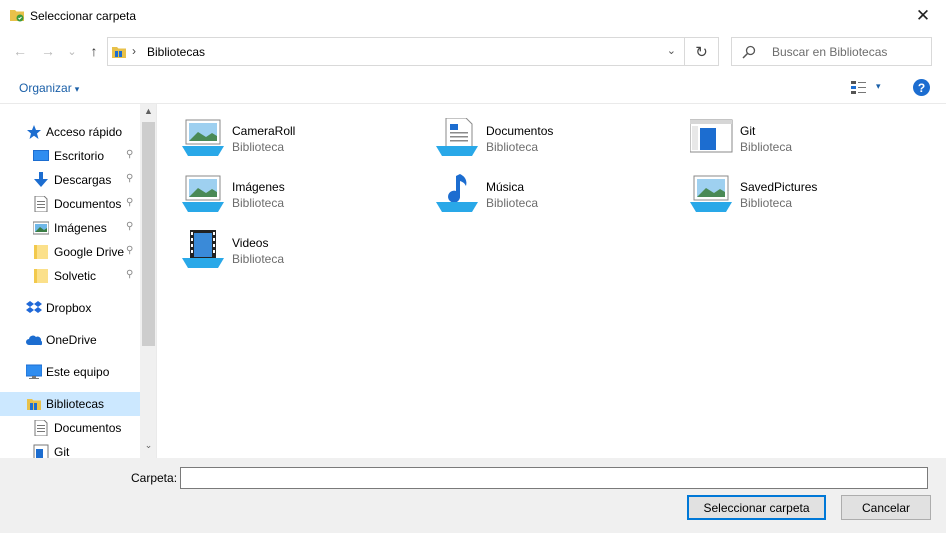 The height and width of the screenshot is (533, 946). Describe the element at coordinates (779, 187) in the screenshot. I see `library-name: SavedPictures` at that location.